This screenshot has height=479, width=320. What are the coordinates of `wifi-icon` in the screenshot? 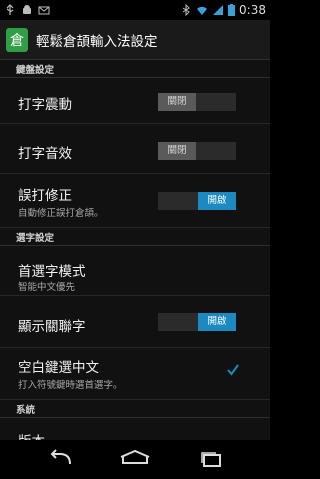 It's located at (202, 10).